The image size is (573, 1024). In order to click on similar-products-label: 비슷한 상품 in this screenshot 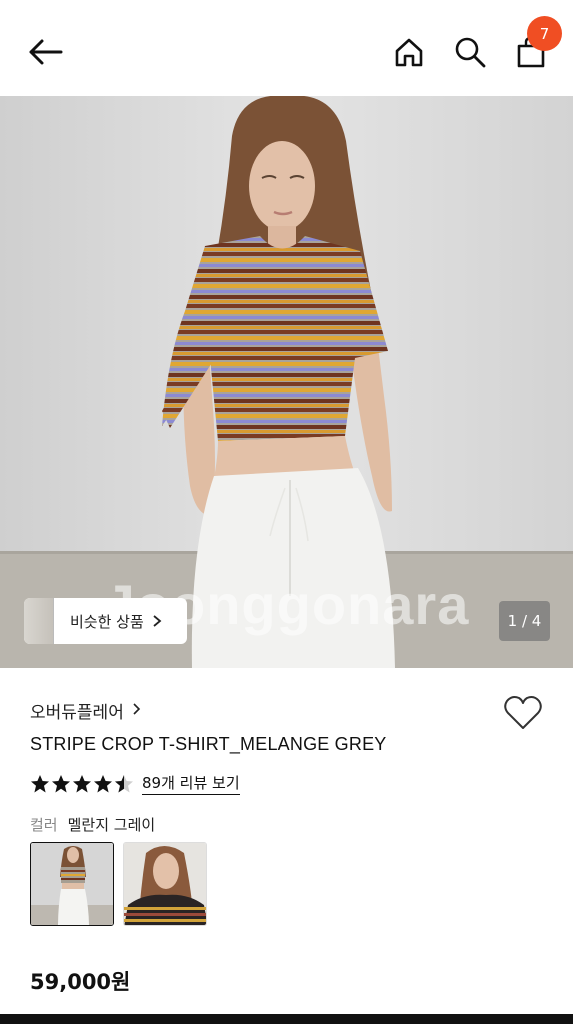, I will do `click(107, 621)`.